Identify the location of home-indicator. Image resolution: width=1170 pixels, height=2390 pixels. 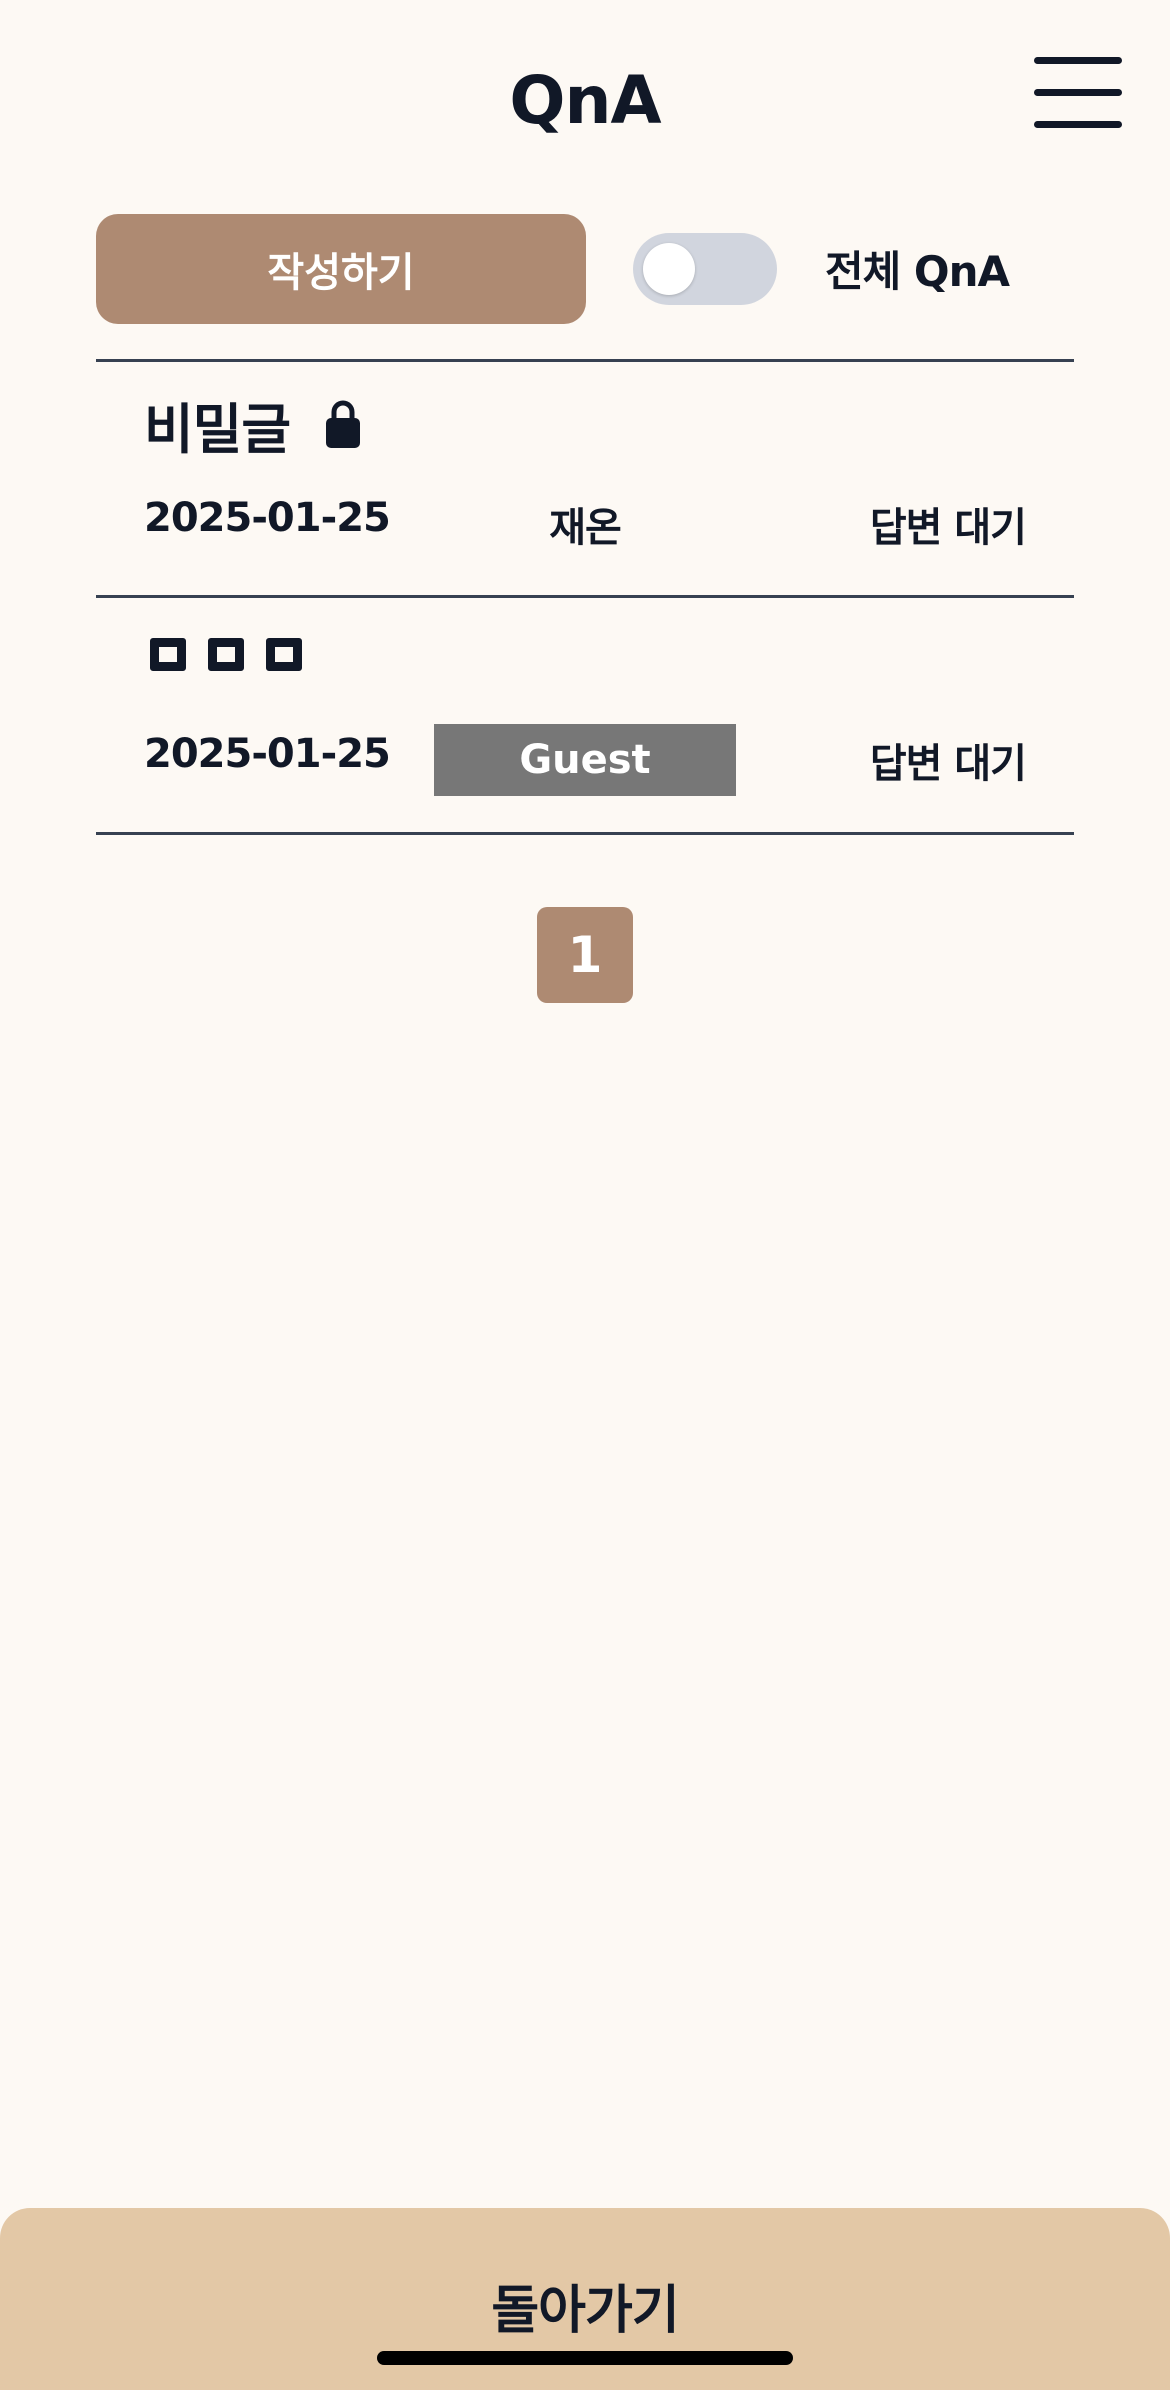
(585, 2358).